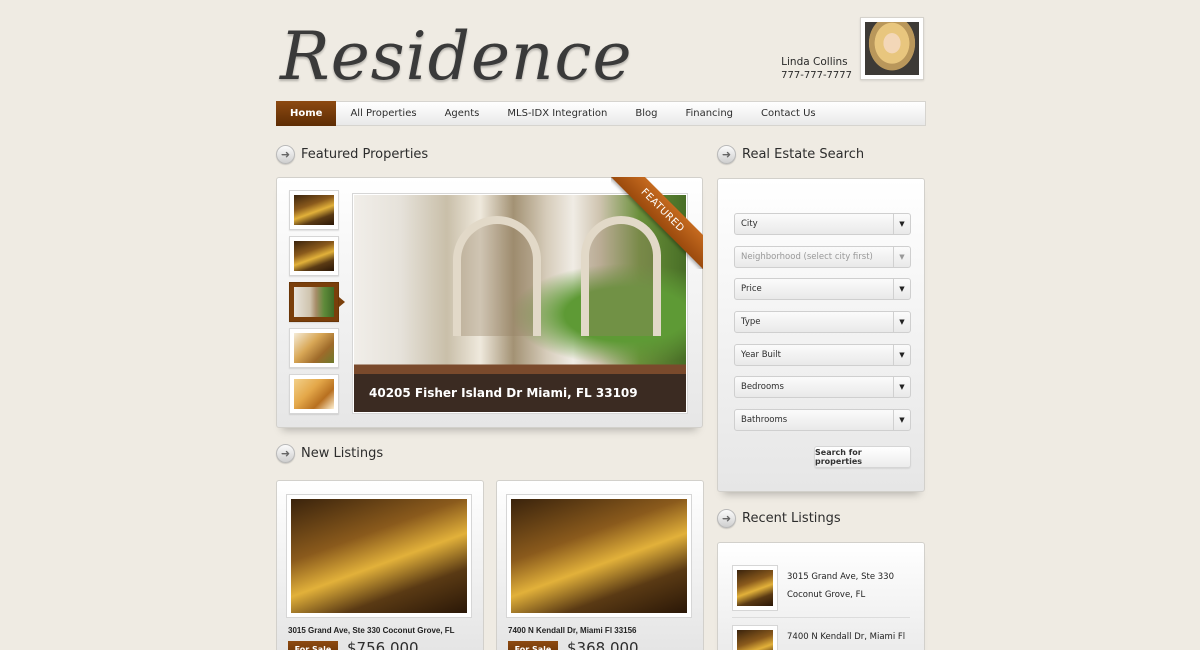  Describe the element at coordinates (557, 113) in the screenshot. I see `nav-mls-idx: MLS-IDX Integration` at that location.